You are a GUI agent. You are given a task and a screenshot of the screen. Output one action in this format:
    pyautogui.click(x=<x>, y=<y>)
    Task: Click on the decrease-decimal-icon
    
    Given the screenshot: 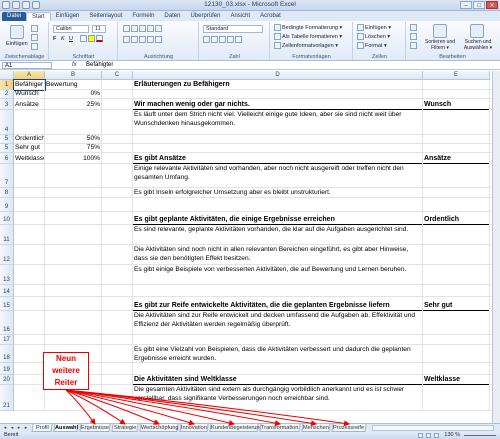 What is the action you would take?
    pyautogui.click(x=238, y=39)
    